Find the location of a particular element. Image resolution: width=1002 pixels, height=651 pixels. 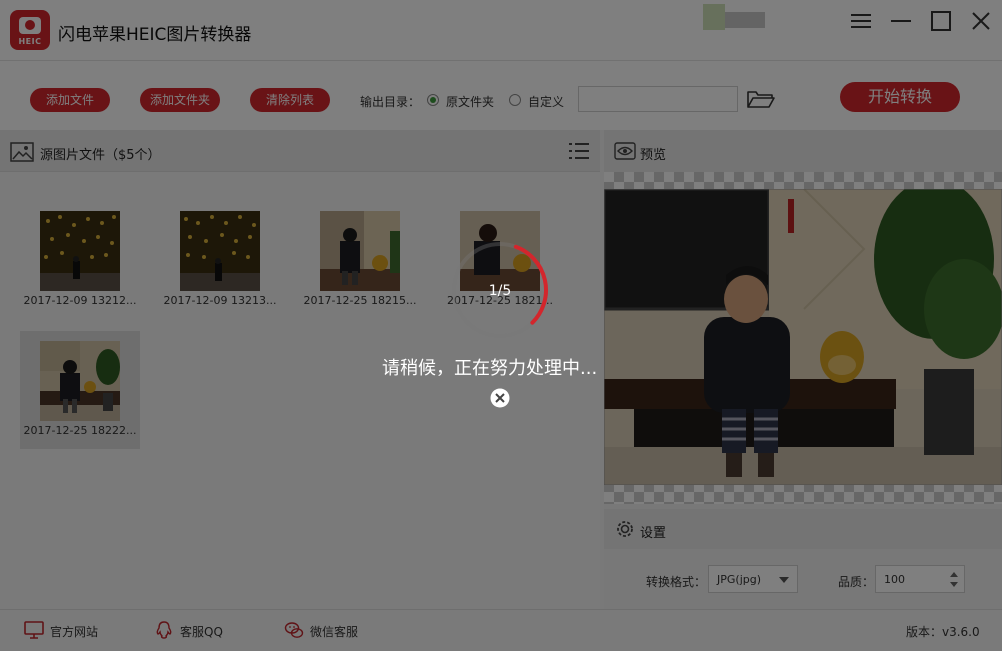

cancel-icon is located at coordinates (500, 398).